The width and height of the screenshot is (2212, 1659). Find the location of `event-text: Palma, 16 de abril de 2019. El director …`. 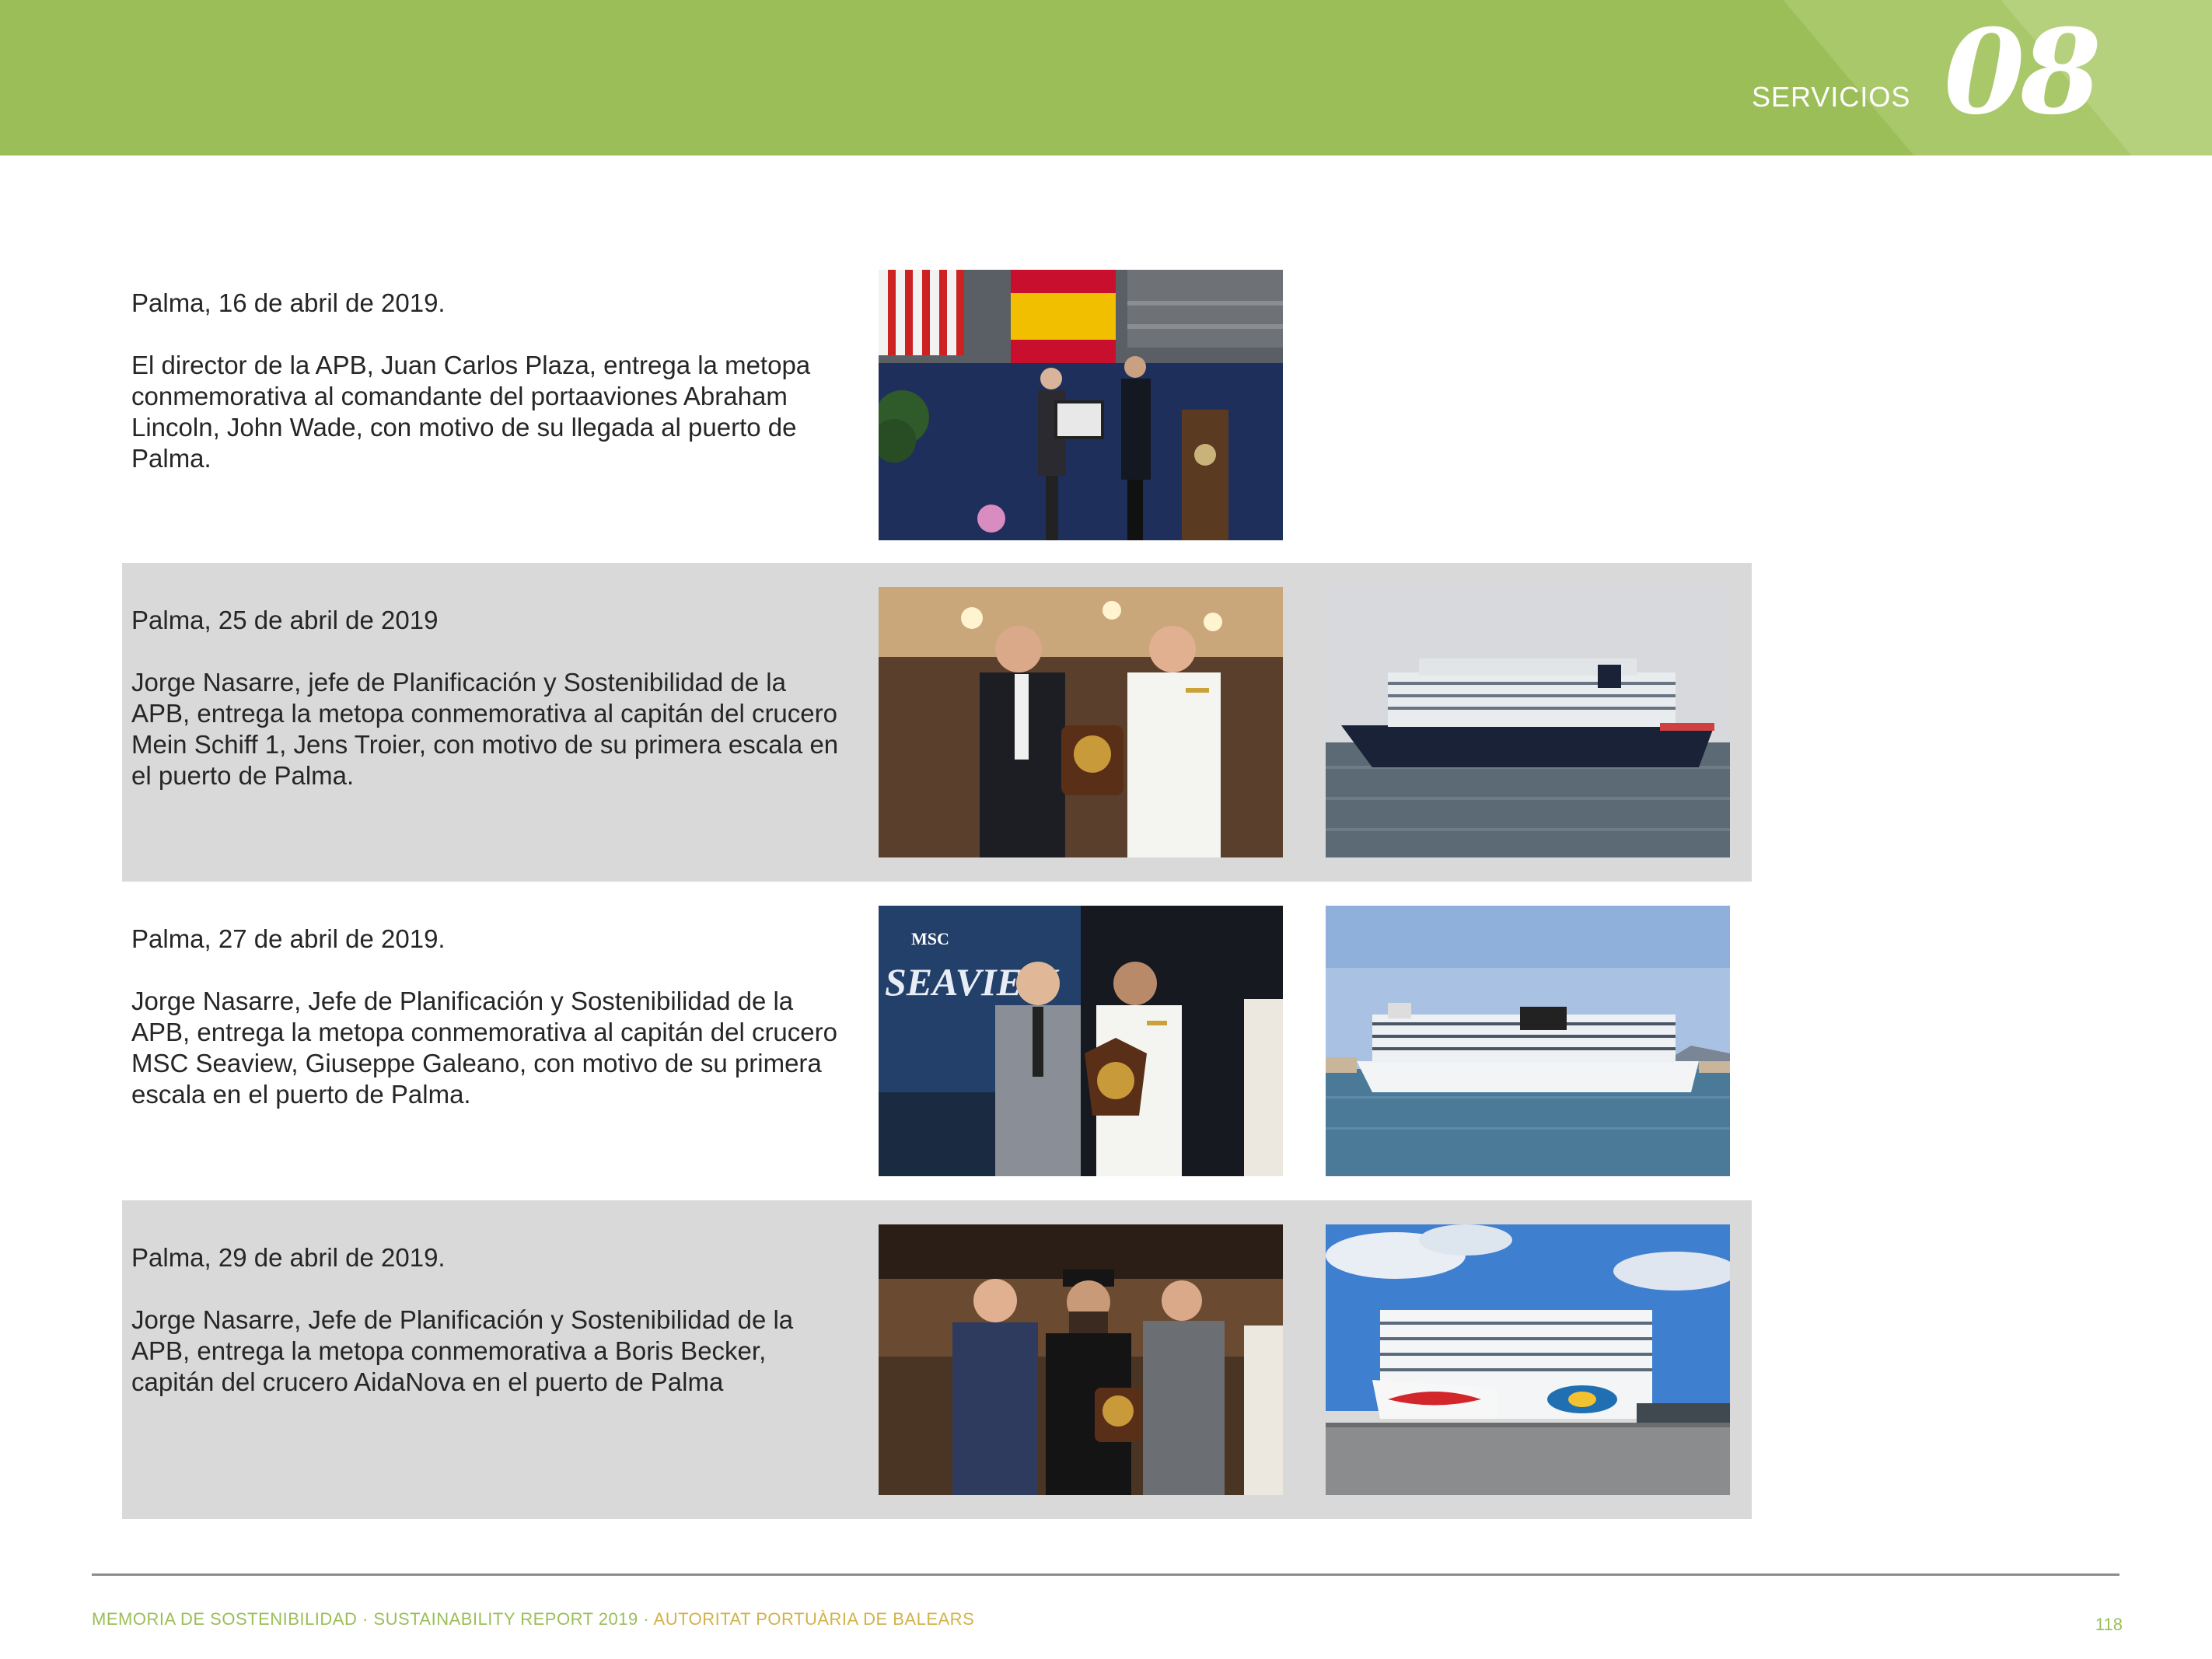

event-text: Palma, 16 de abril de 2019. El director … is located at coordinates (489, 381).